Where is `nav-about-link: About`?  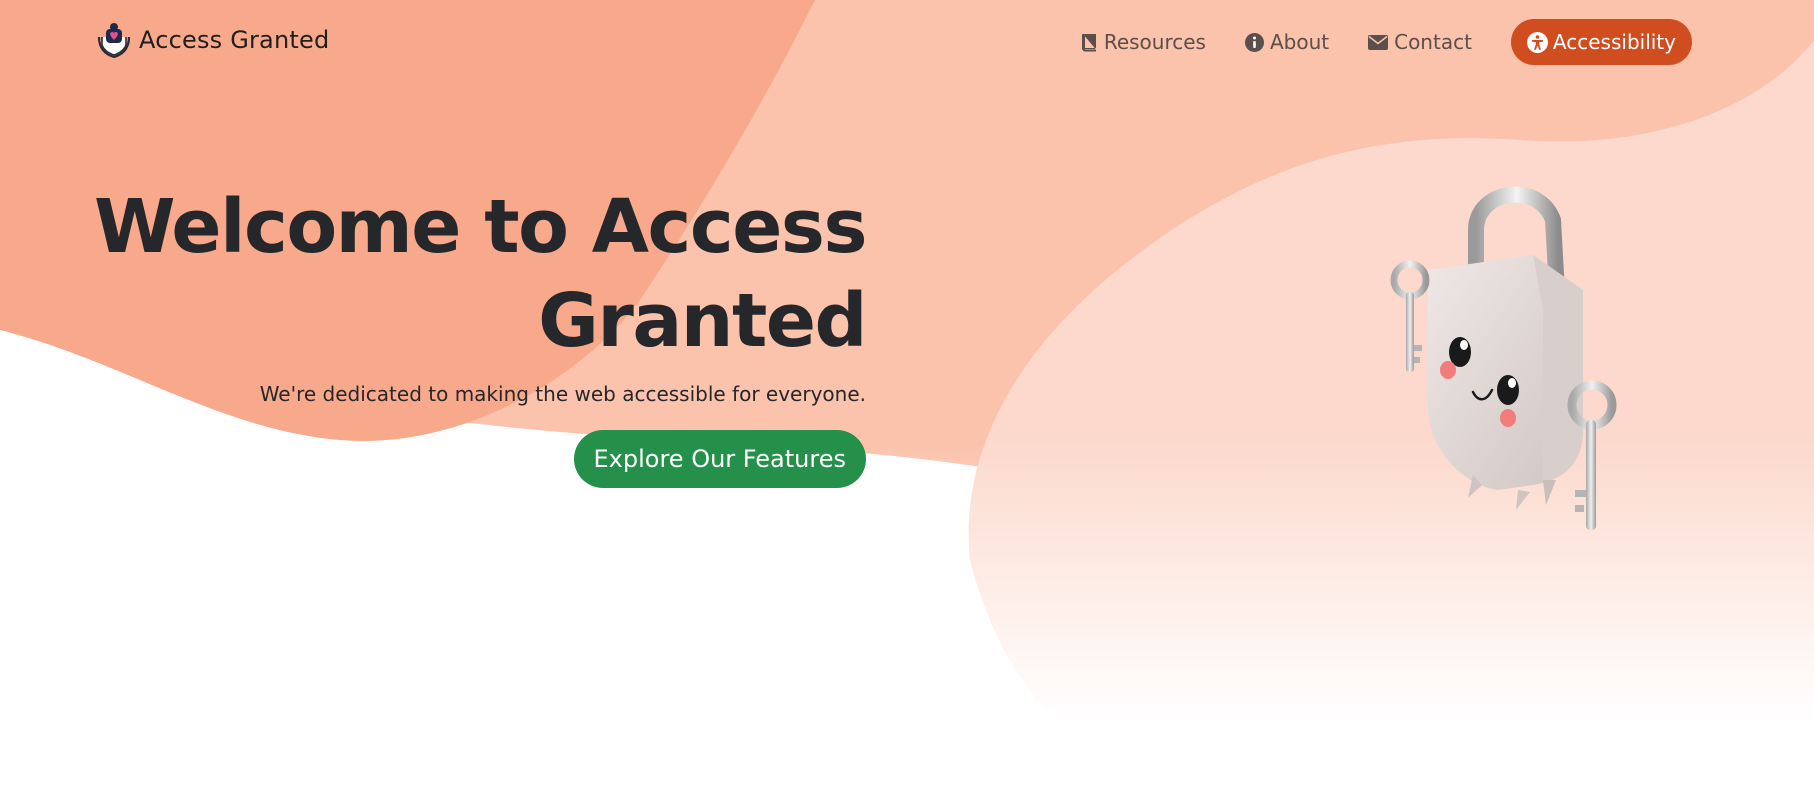
nav-about-link: About is located at coordinates (1287, 42).